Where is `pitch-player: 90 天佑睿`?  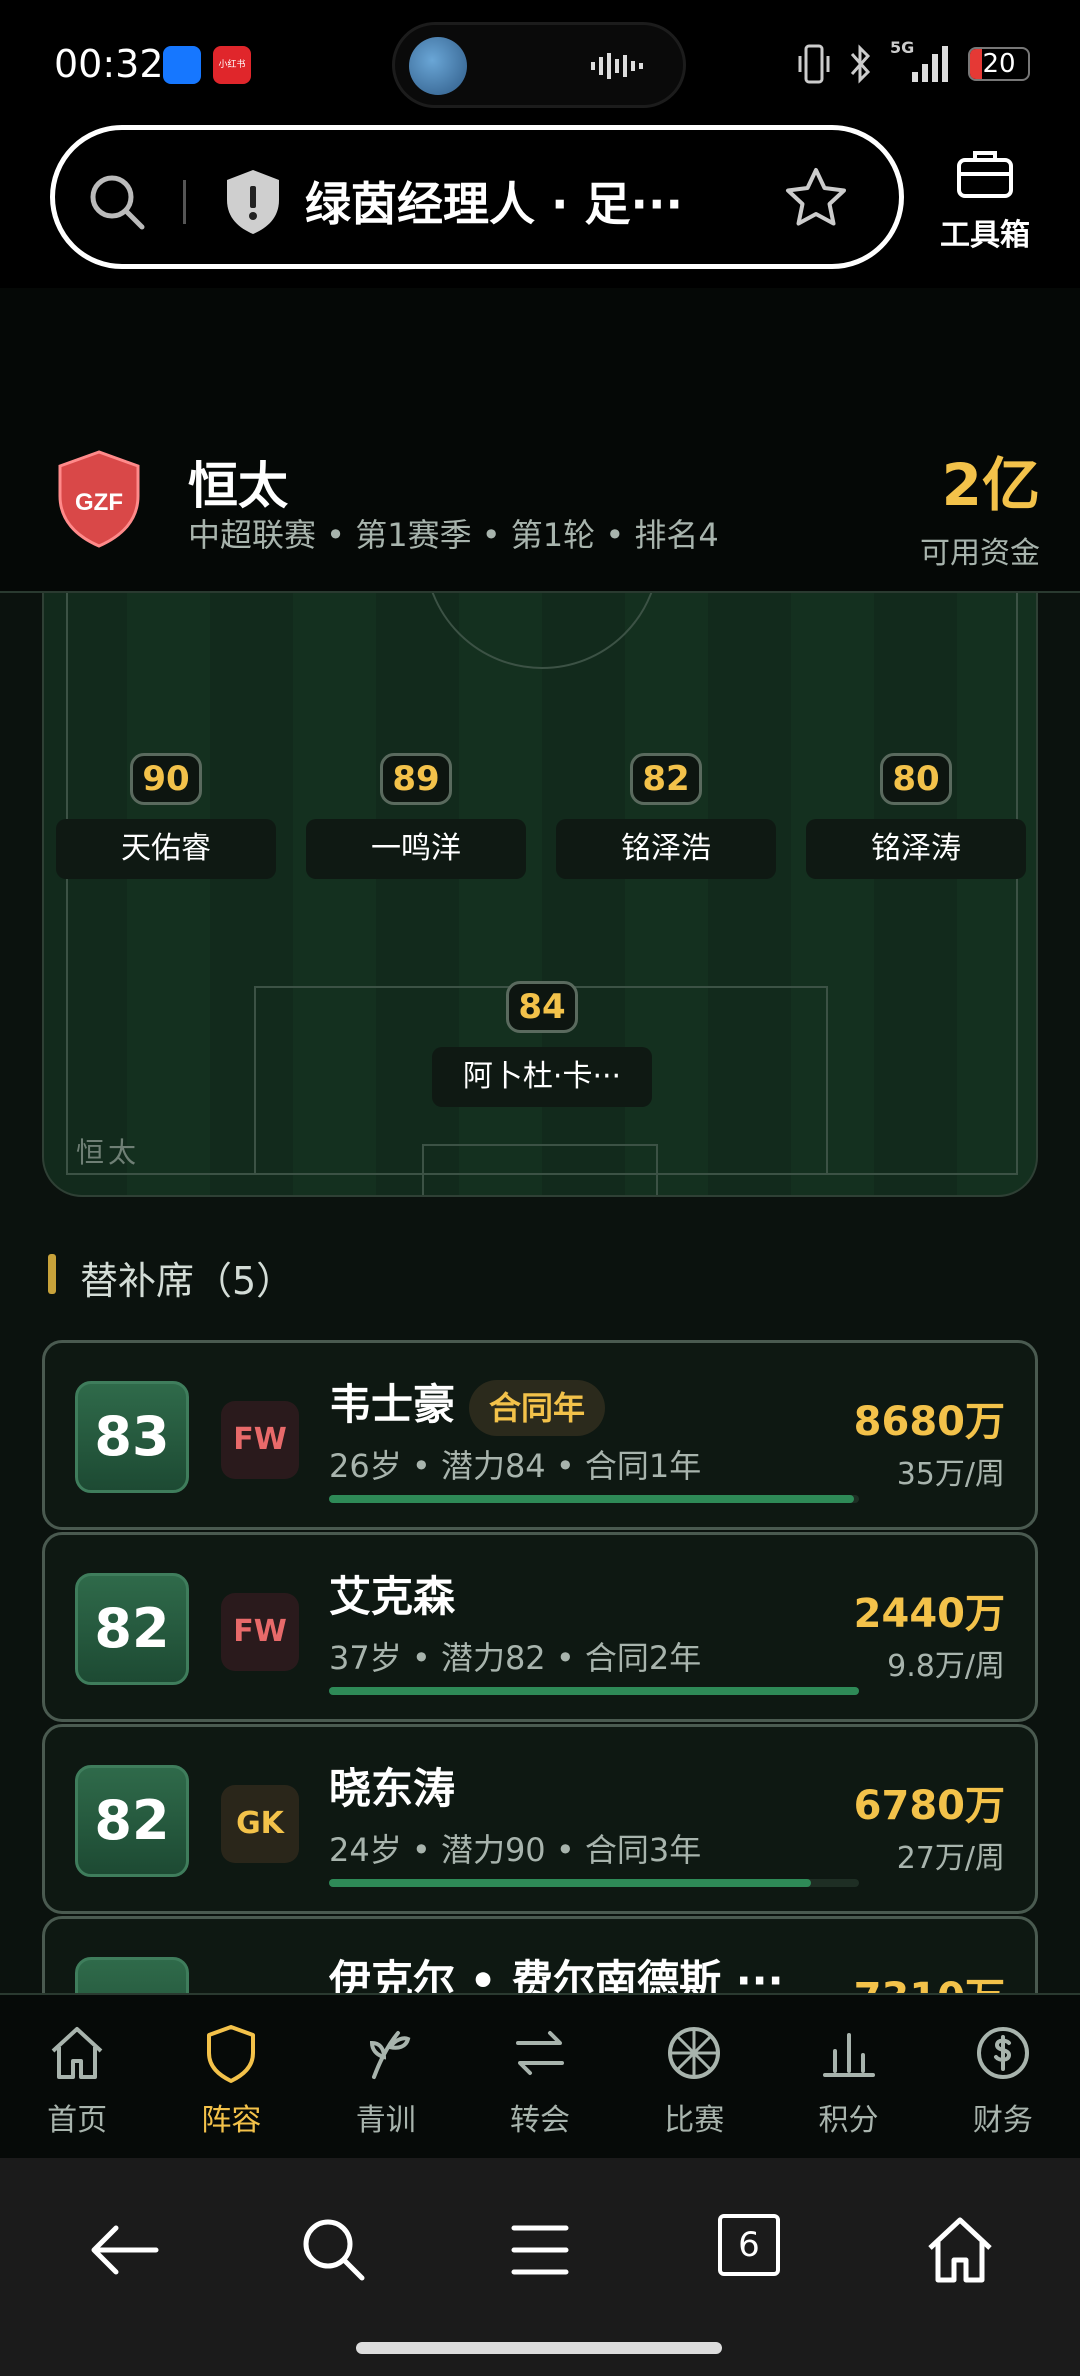
pitch-player: 90 天佑睿 is located at coordinates (166, 816).